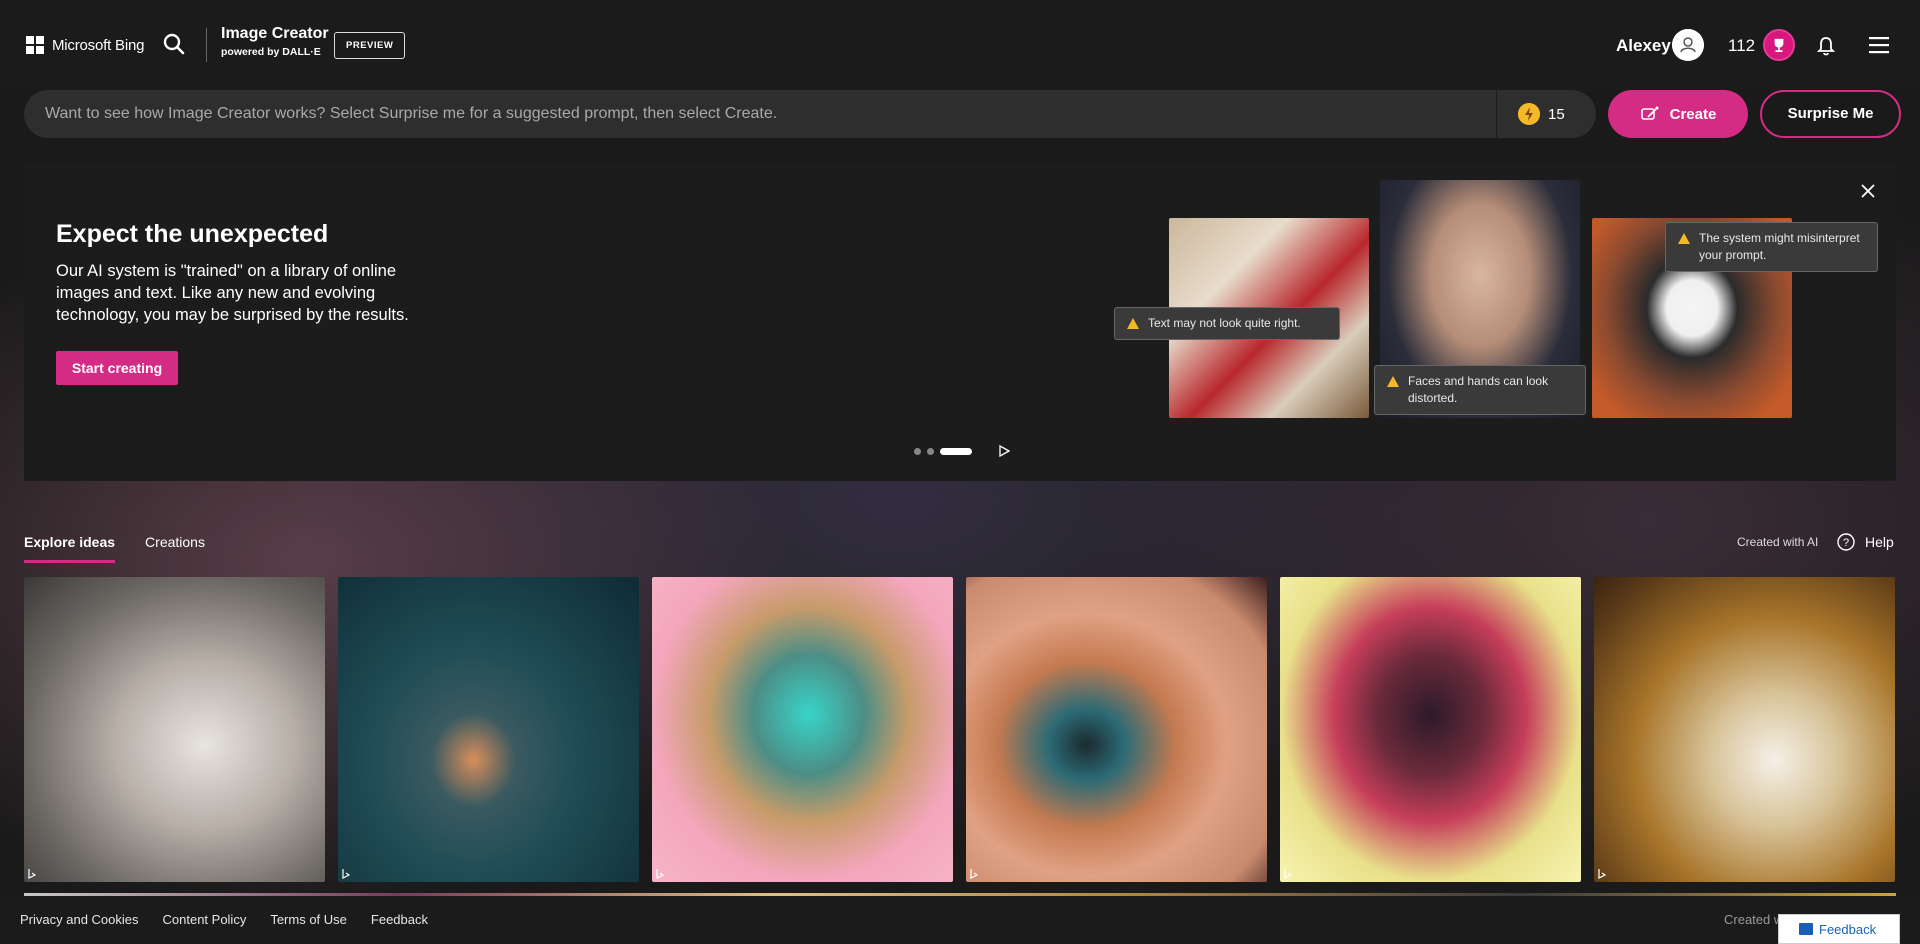 This screenshot has width=1920, height=944. Describe the element at coordinates (1778, 542) in the screenshot. I see `created-with-ai-label: Created with AI` at that location.